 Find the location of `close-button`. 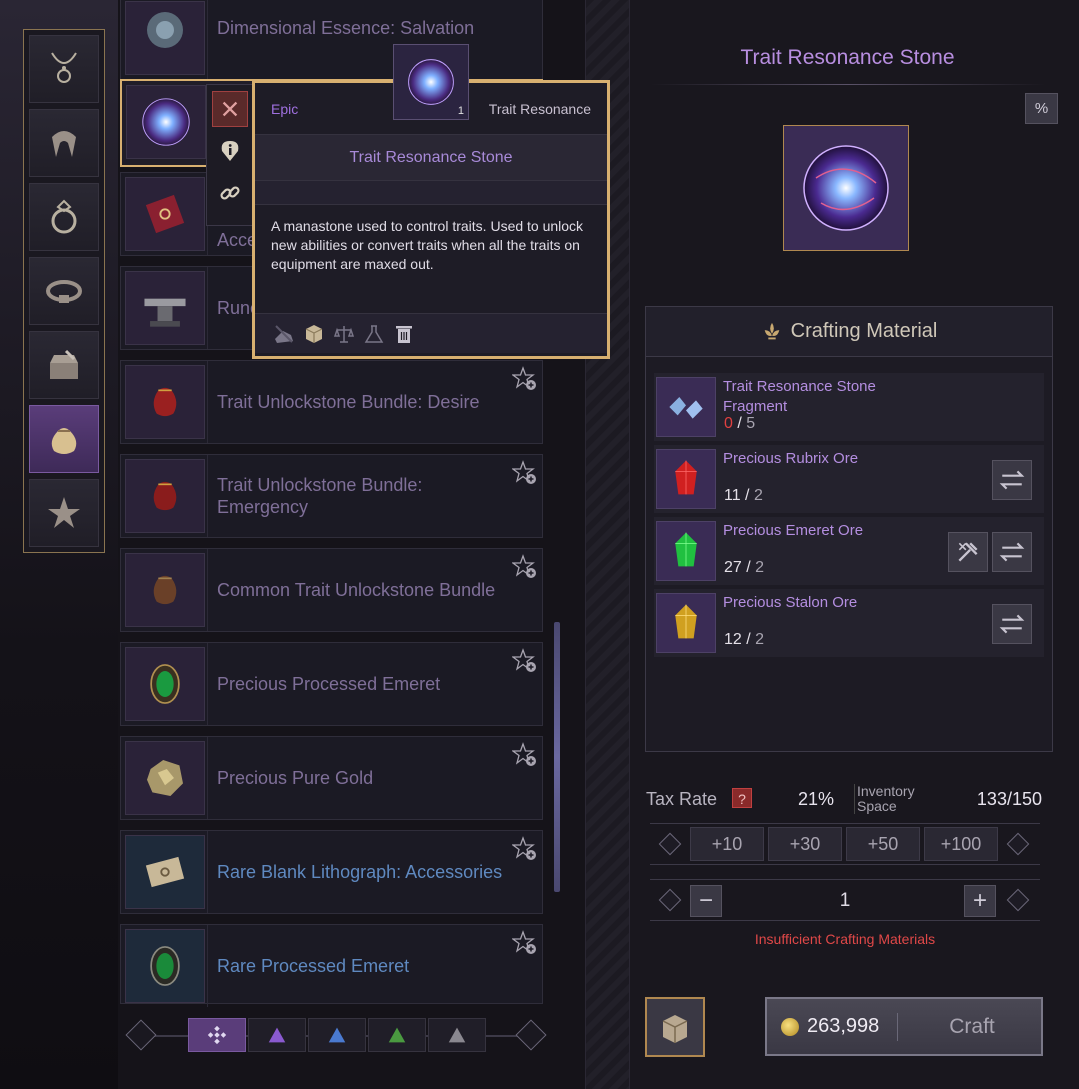

close-button is located at coordinates (230, 109).